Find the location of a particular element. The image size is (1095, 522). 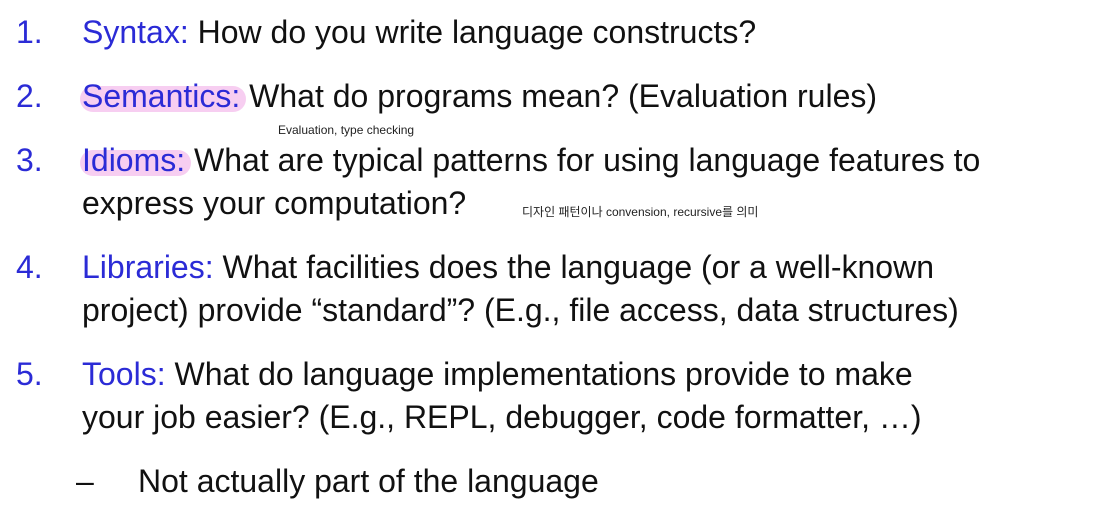

annotation-note-idioms: 디자인 패턴이나 convension, recursive를 의미 is located at coordinates (640, 212).